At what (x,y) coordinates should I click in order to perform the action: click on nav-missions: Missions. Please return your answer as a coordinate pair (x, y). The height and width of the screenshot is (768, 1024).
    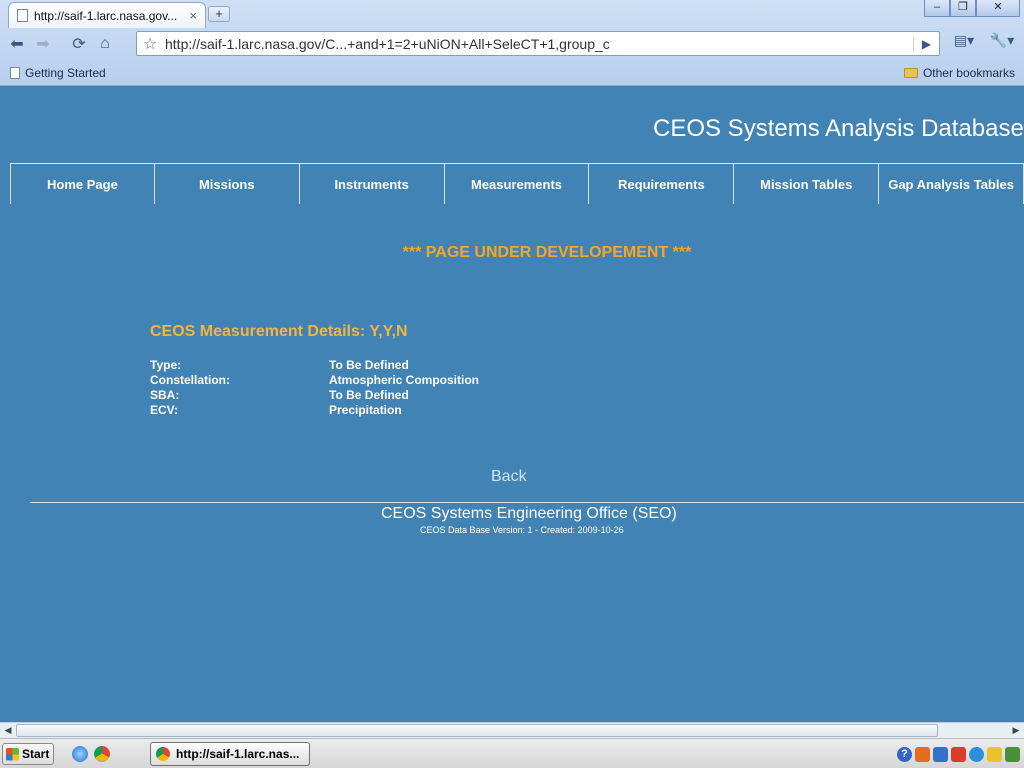
    Looking at the image, I should click on (227, 184).